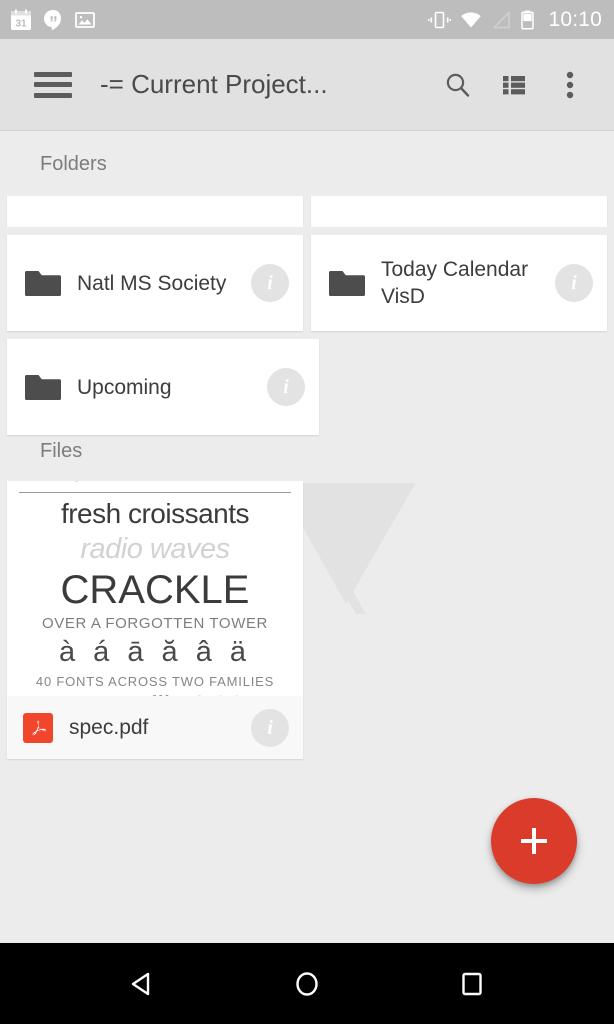  I want to click on thumb-line-8: montpellier|vide, so click(155, 693).